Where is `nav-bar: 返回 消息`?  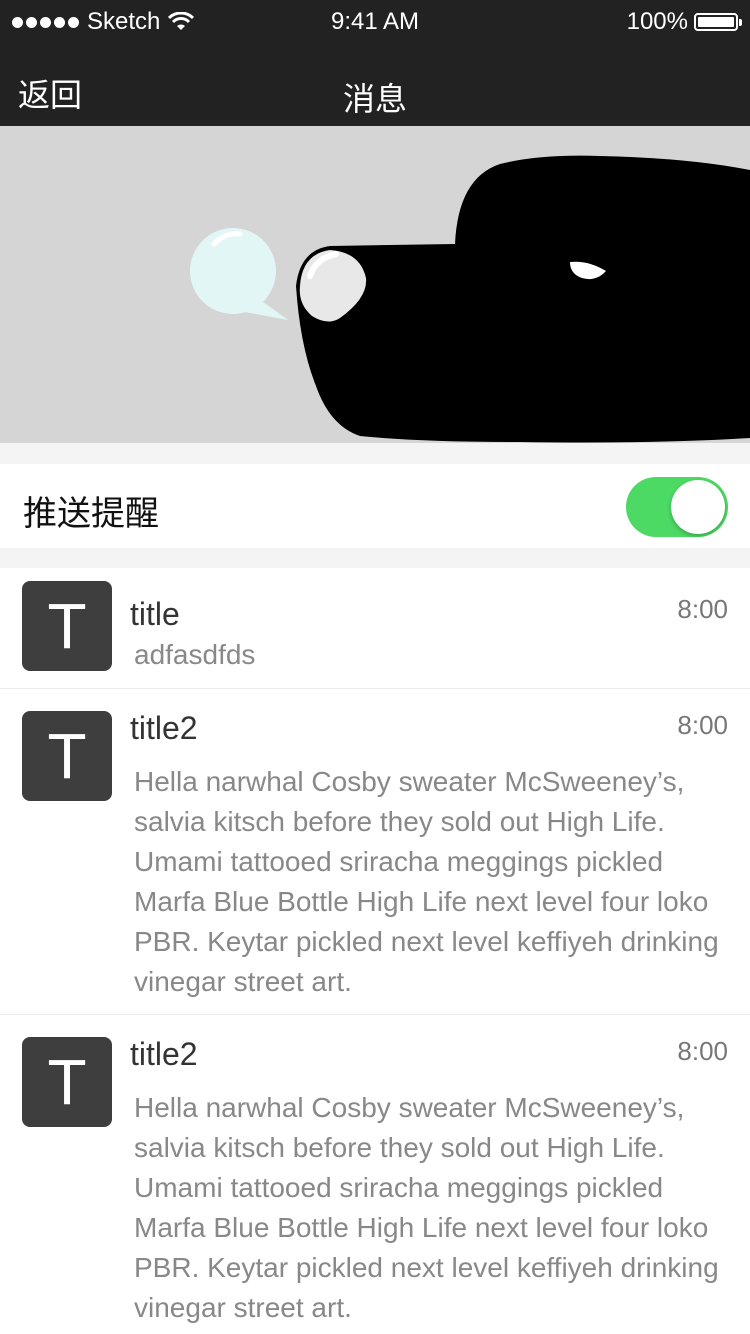
nav-bar: 返回 消息 is located at coordinates (375, 85).